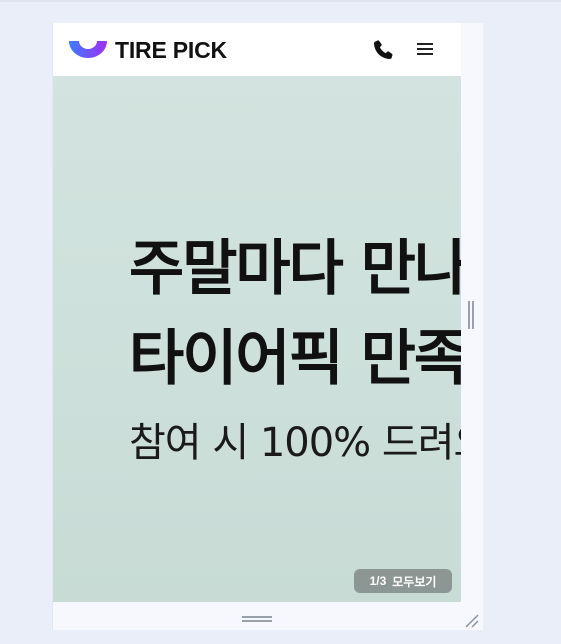 The height and width of the screenshot is (644, 561). Describe the element at coordinates (280, 1) in the screenshot. I see `top-divider` at that location.